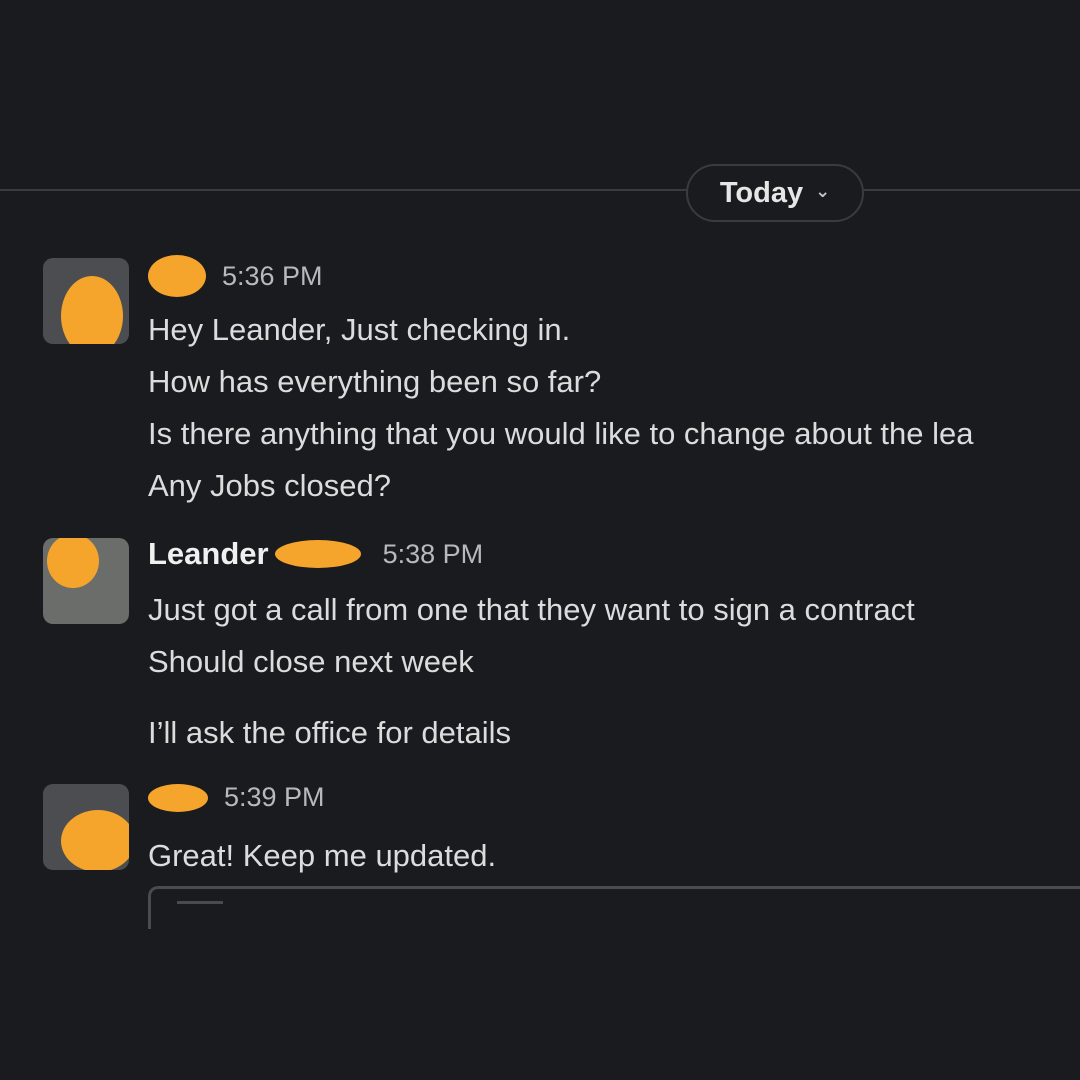 The height and width of the screenshot is (1080, 1080). What do you see at coordinates (359, 329) in the screenshot?
I see `message-text: Hey Leander, Just checking in.` at bounding box center [359, 329].